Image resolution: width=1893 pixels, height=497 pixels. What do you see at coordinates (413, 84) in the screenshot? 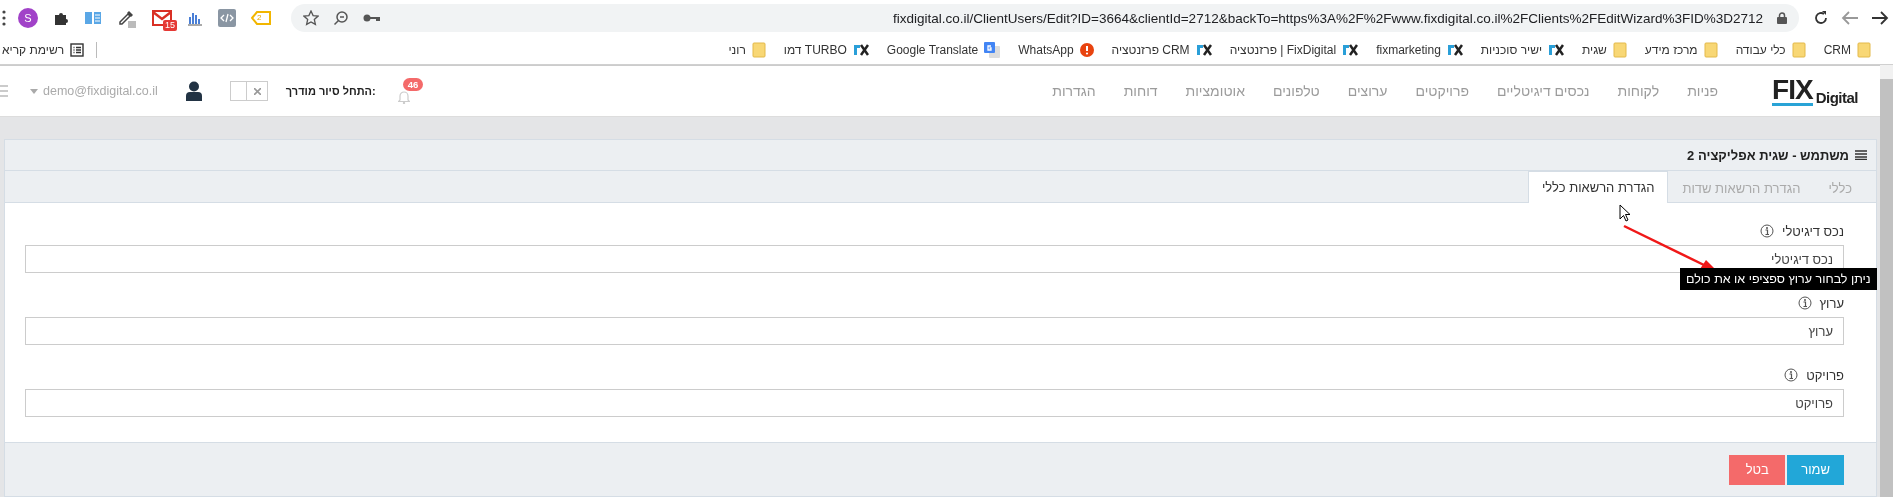
I see `notification-badge: 46` at bounding box center [413, 84].